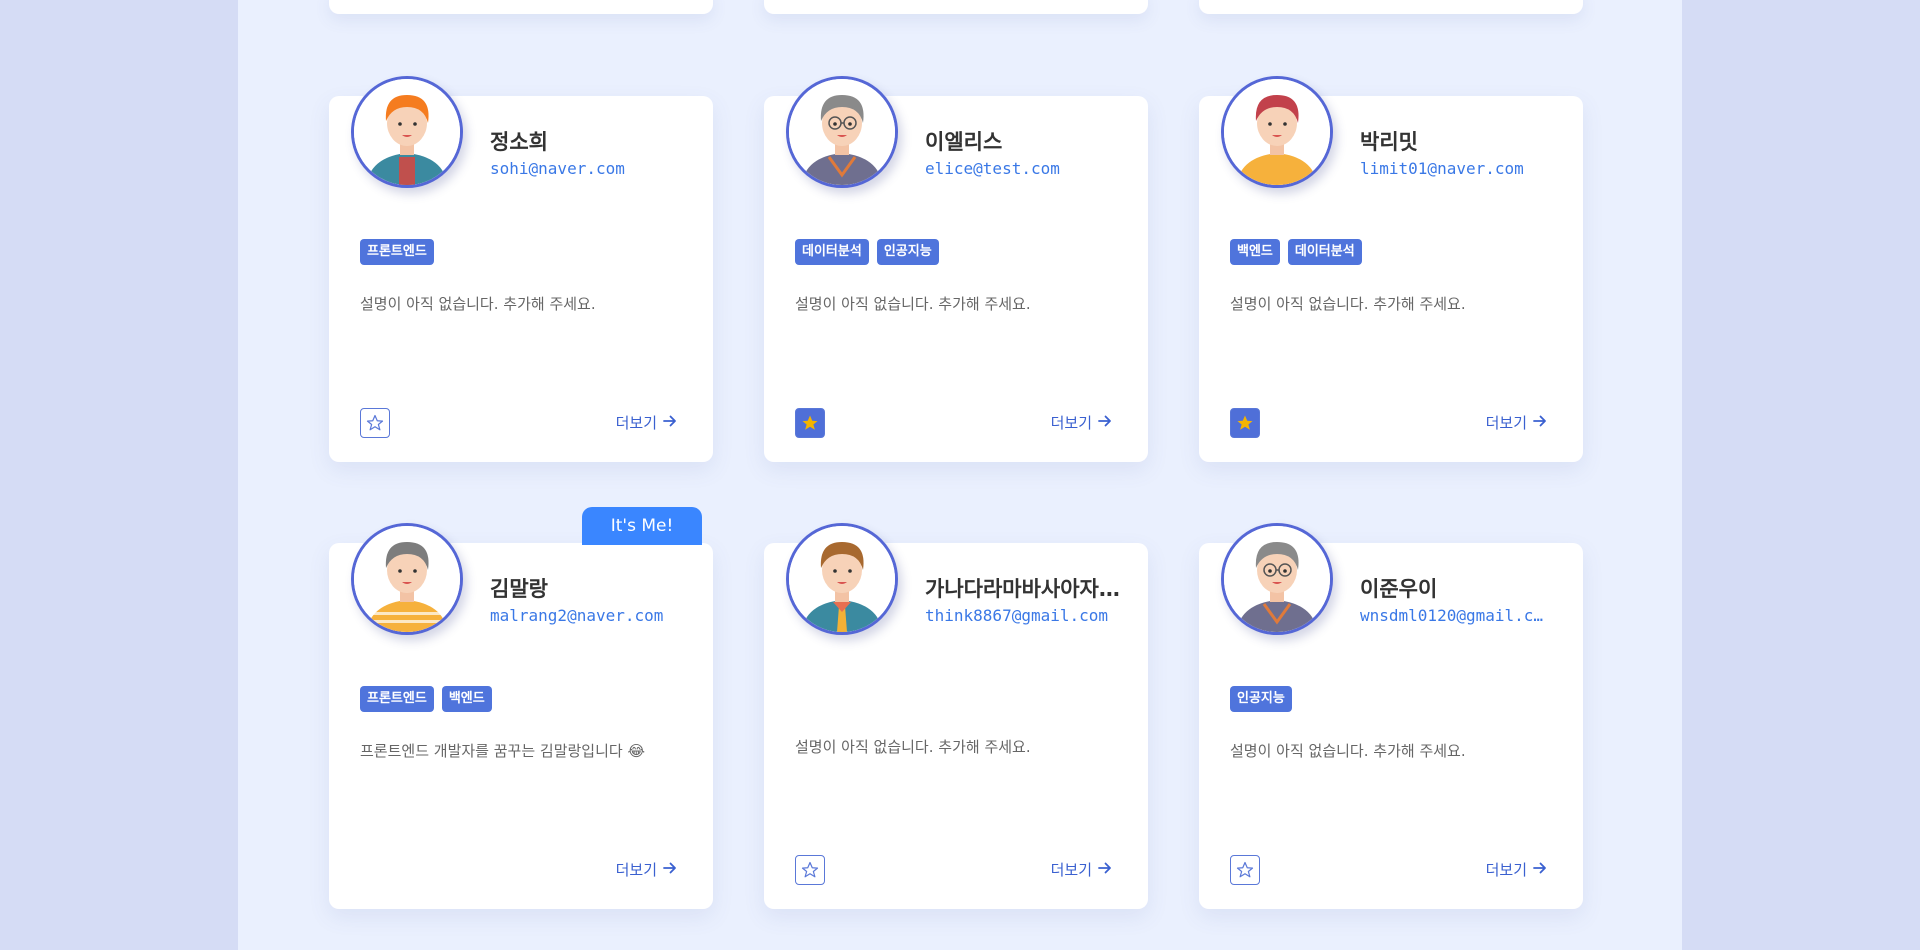 Image resolution: width=1920 pixels, height=950 pixels. I want to click on user-name: 김말랑, so click(519, 589).